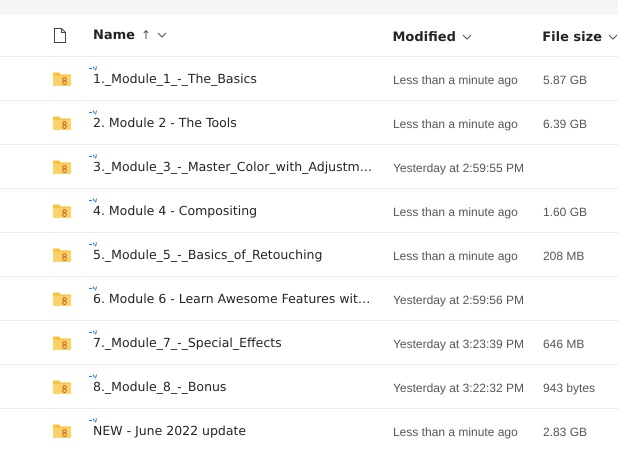 Image resolution: width=618 pixels, height=449 pixels. I want to click on file-size: 208 MB, so click(563, 256).